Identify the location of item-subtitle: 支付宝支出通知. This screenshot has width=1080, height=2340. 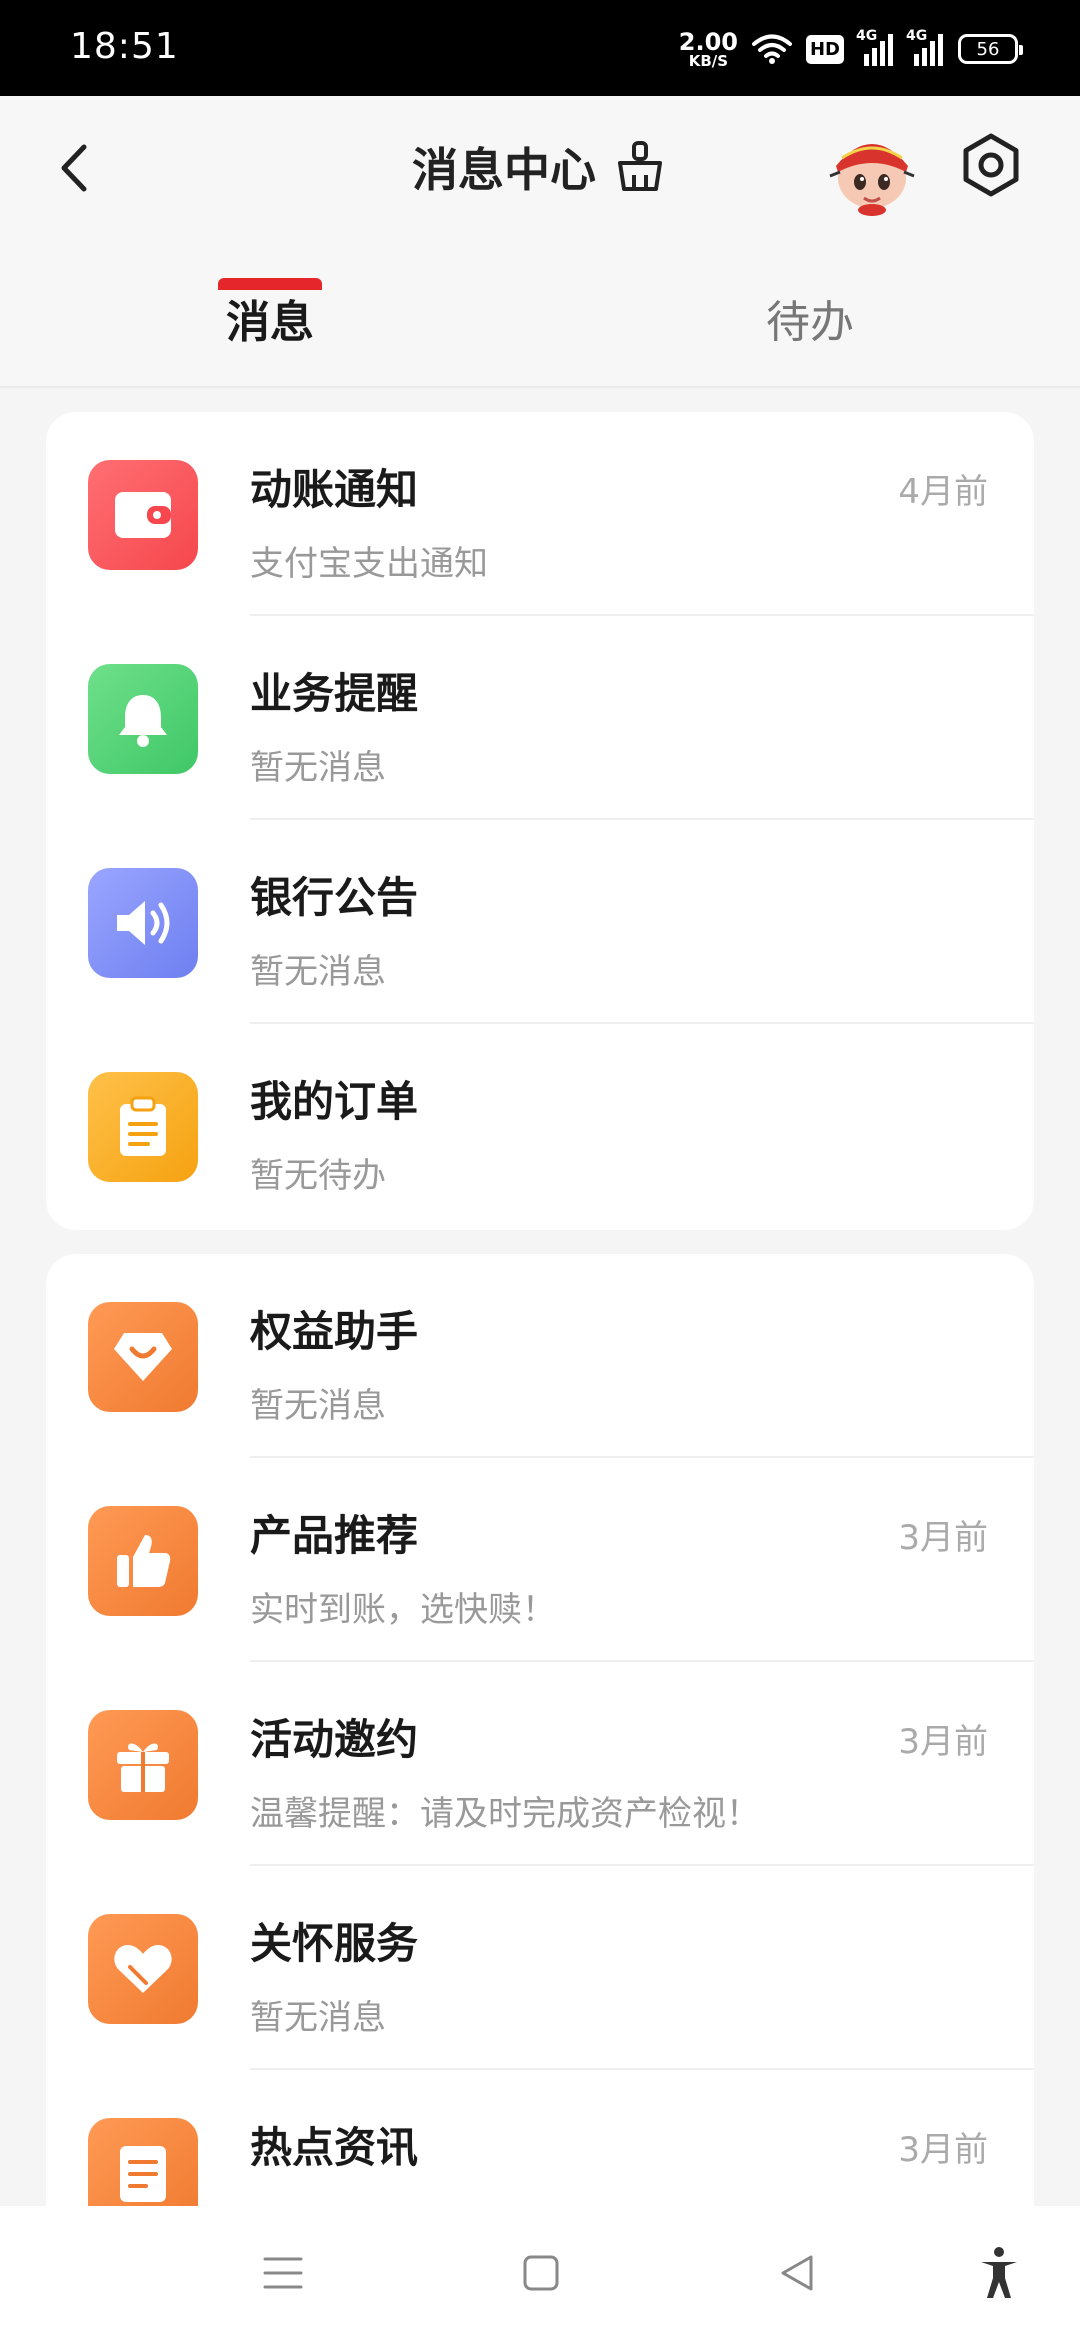
(369, 564).